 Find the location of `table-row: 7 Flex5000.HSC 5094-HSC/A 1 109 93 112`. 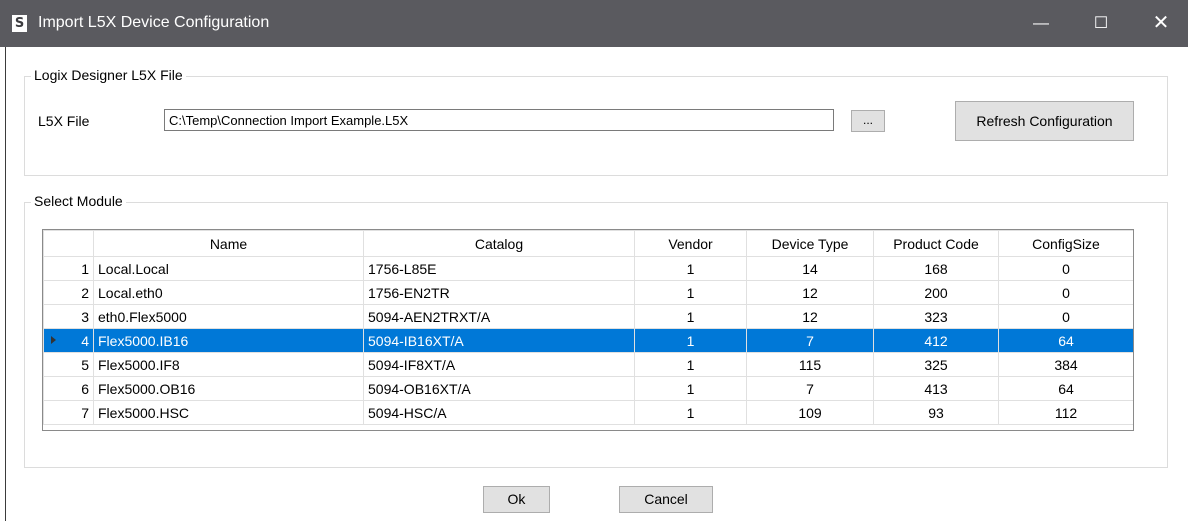

table-row: 7 Flex5000.HSC 5094-HSC/A 1 109 93 112 is located at coordinates (588, 412).